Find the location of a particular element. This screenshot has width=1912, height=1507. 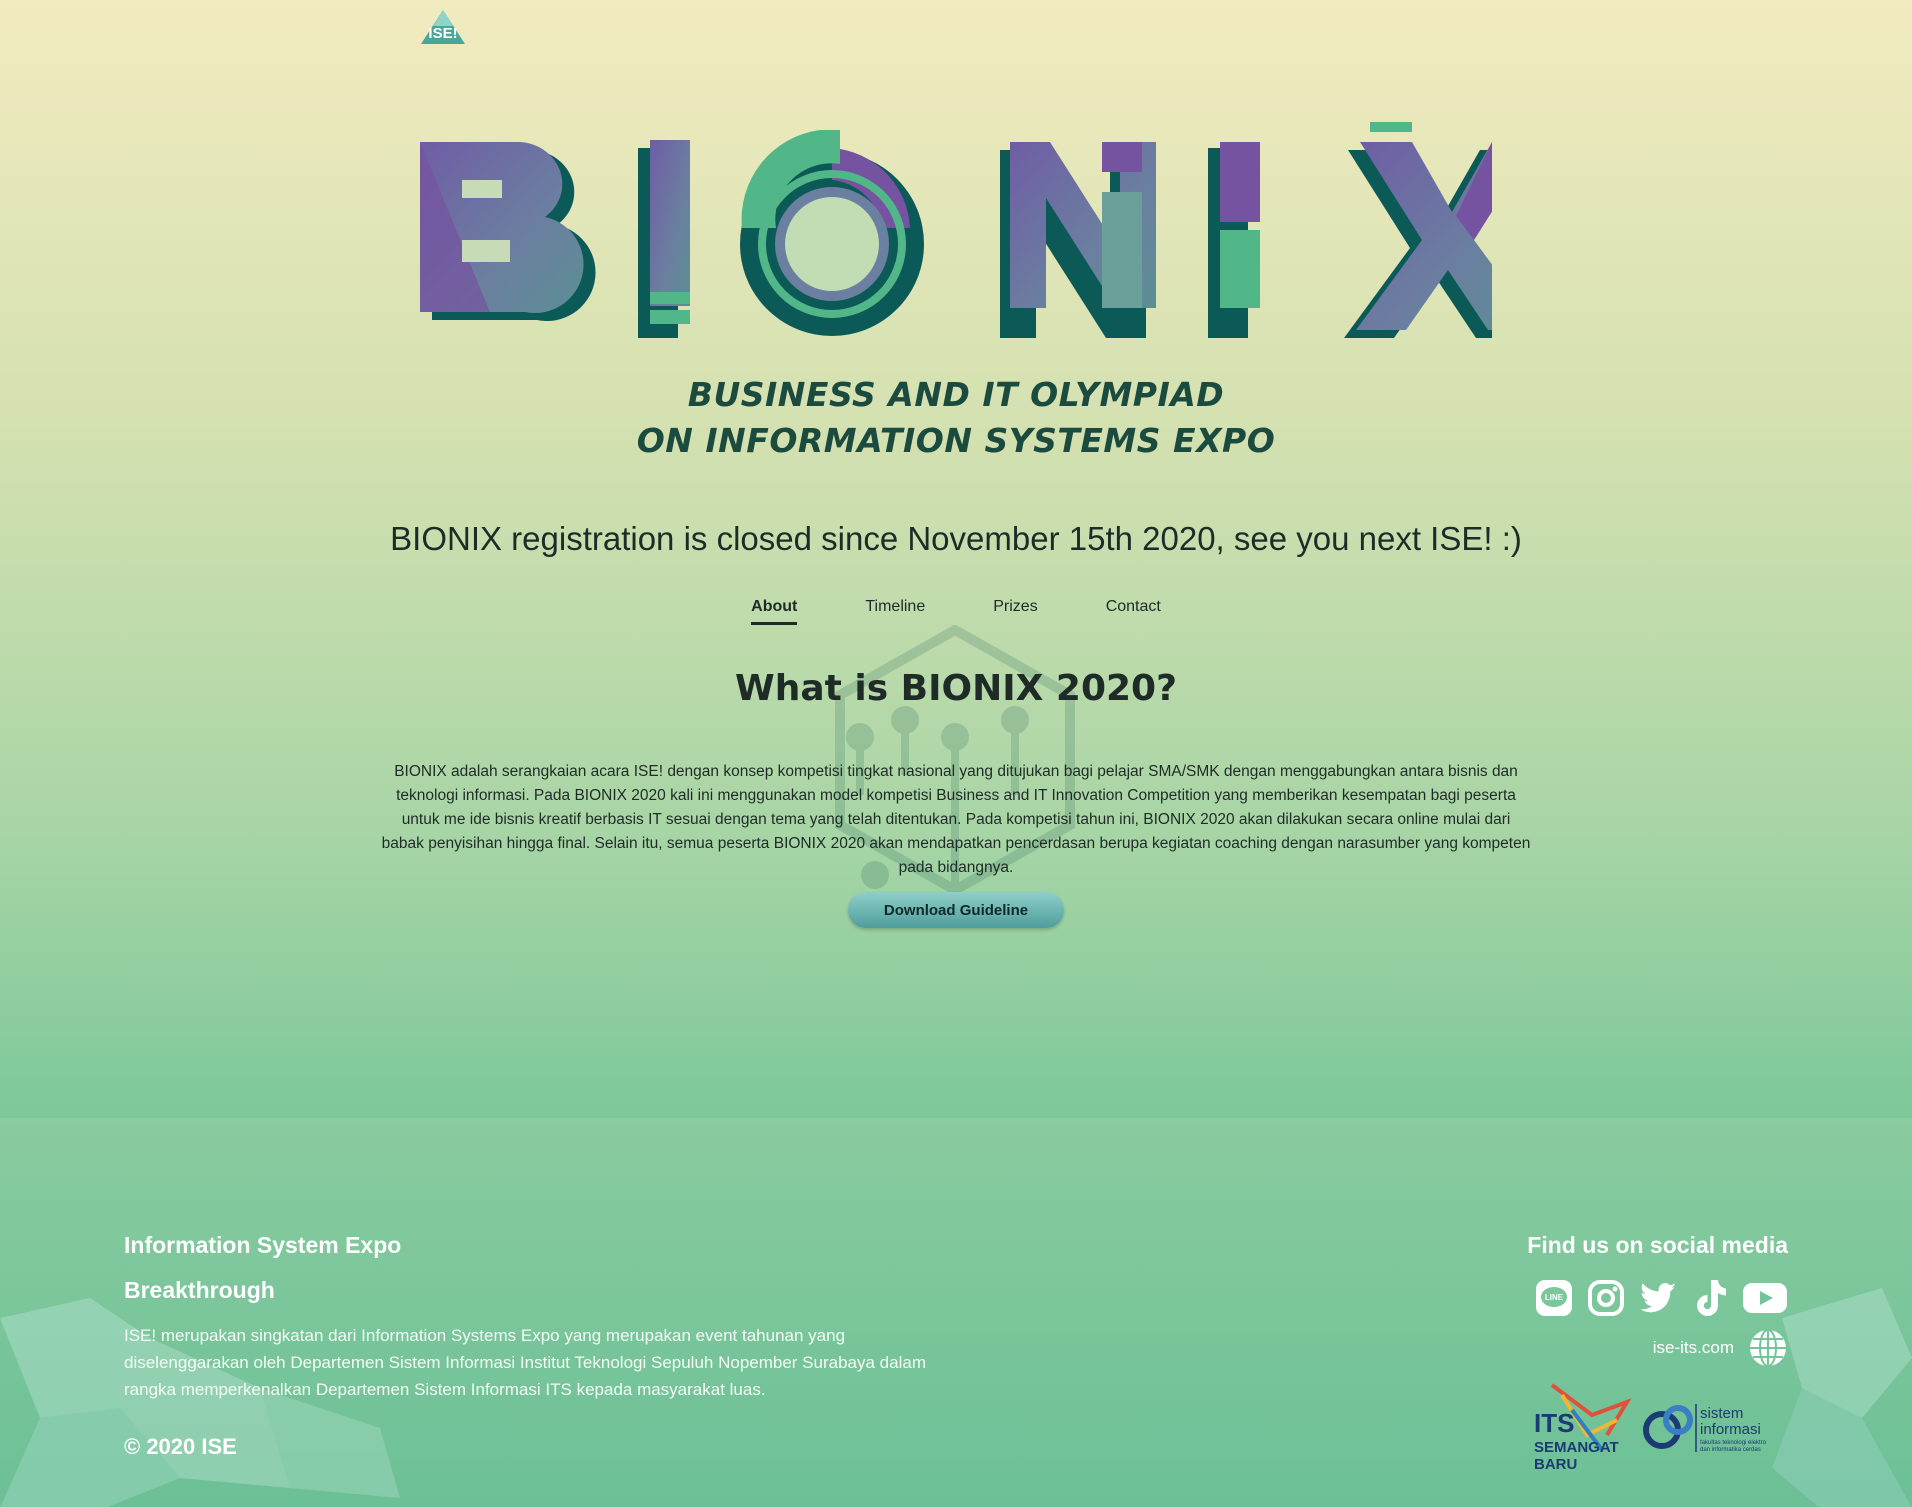

tab-about: About is located at coordinates (774, 611).